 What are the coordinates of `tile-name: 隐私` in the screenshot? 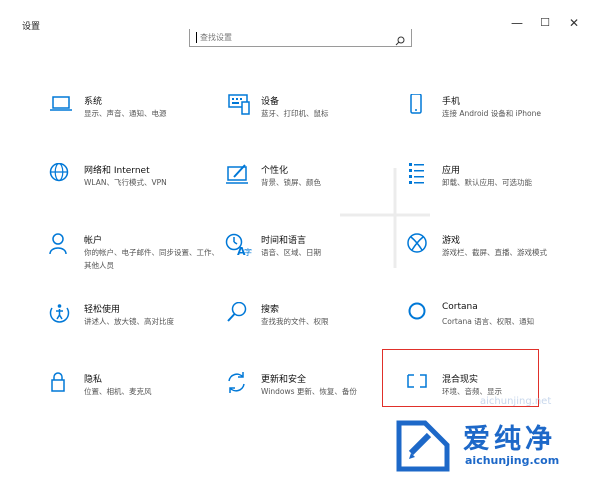 It's located at (93, 380).